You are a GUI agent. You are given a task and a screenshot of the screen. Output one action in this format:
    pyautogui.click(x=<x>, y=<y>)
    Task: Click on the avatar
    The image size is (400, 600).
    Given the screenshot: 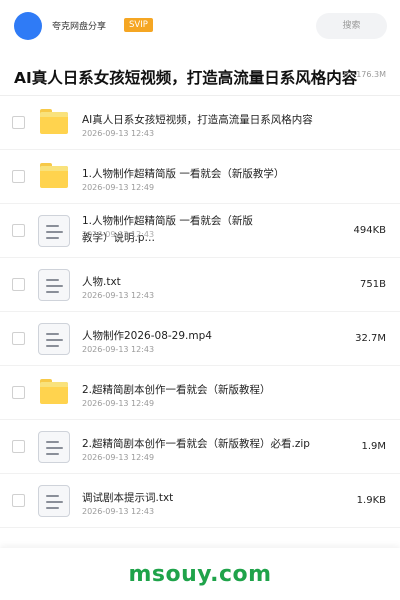 What is the action you would take?
    pyautogui.click(x=28, y=26)
    